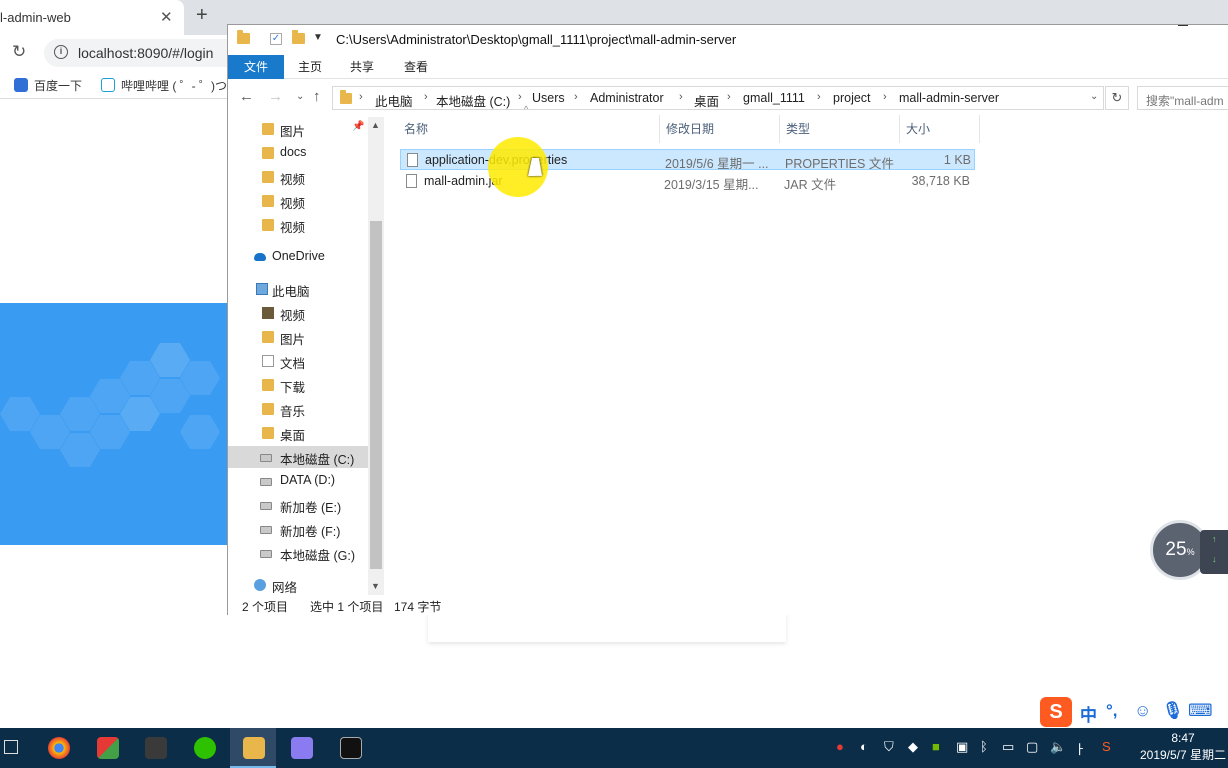  Describe the element at coordinates (298, 433) in the screenshot. I see `nav-item-desktop: 桌面` at that location.